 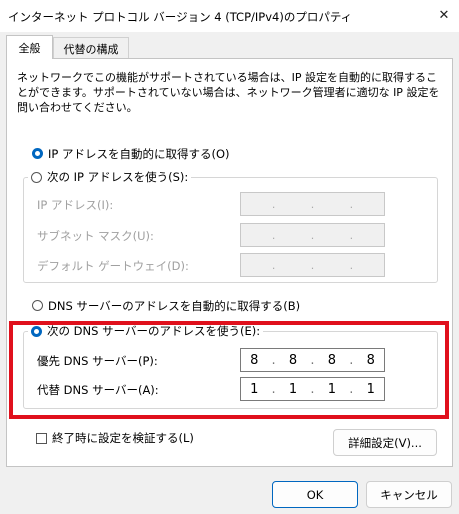 I want to click on validate-label: 終了時に設定を検証する(L), so click(x=123, y=438).